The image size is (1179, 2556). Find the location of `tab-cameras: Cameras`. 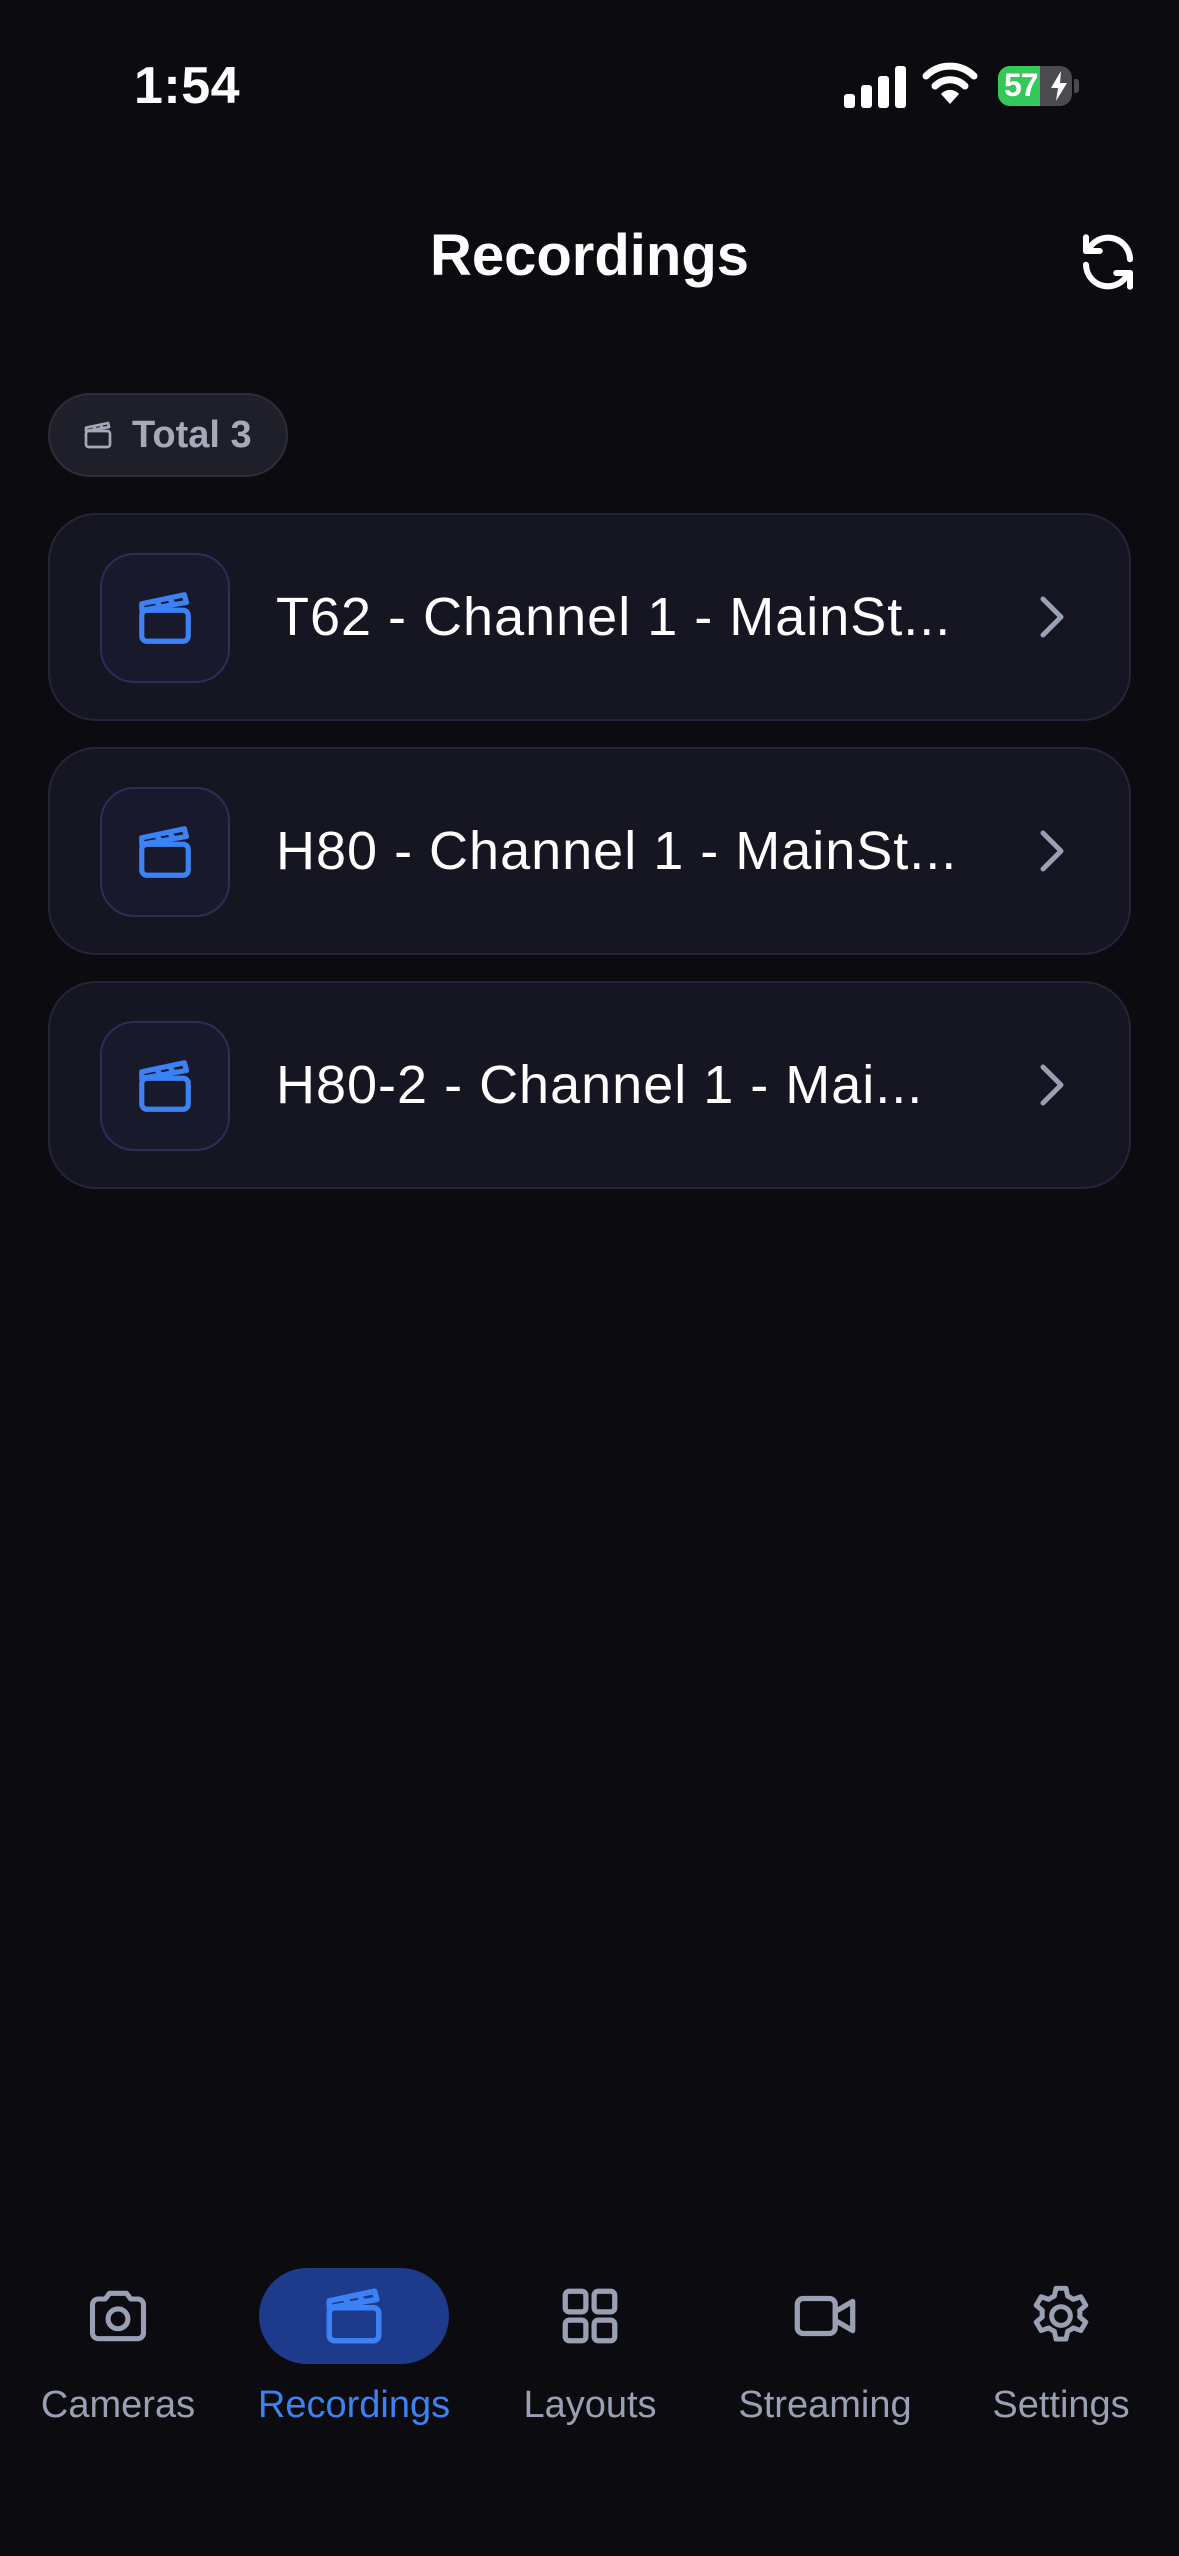

tab-cameras: Cameras is located at coordinates (118, 2368).